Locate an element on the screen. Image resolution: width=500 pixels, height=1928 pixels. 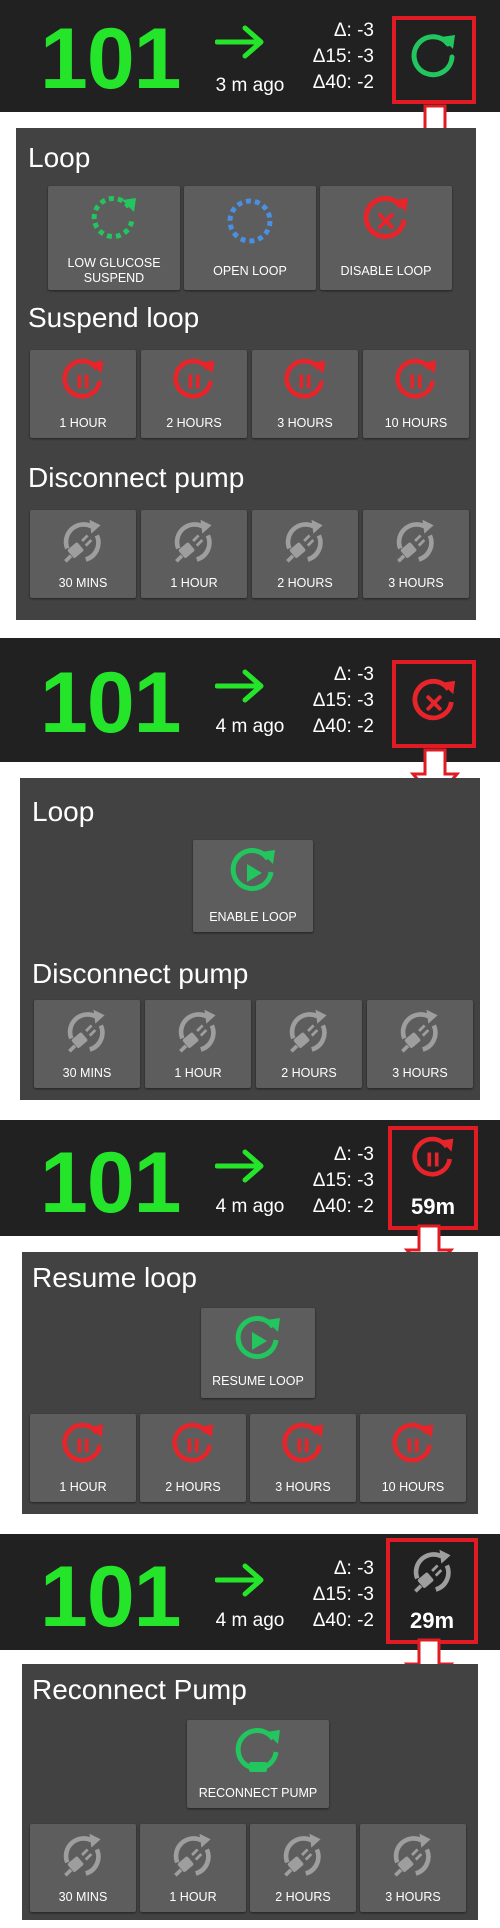
resume-loop-button: RESUME LOOP is located at coordinates (258, 1353).